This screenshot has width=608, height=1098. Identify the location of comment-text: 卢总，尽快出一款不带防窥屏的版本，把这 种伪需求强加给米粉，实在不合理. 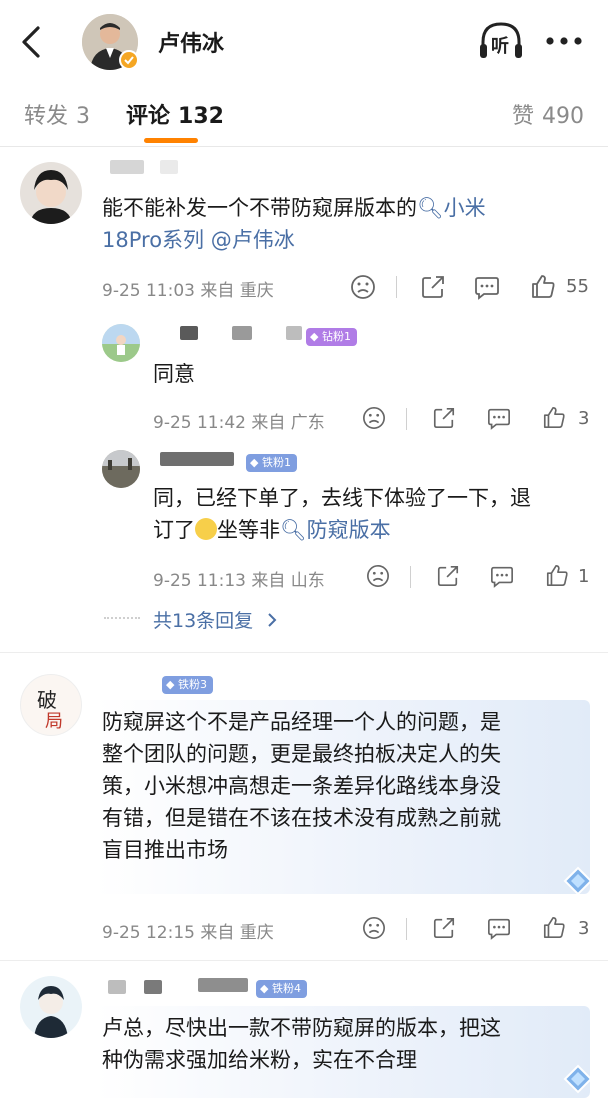
(345, 1044).